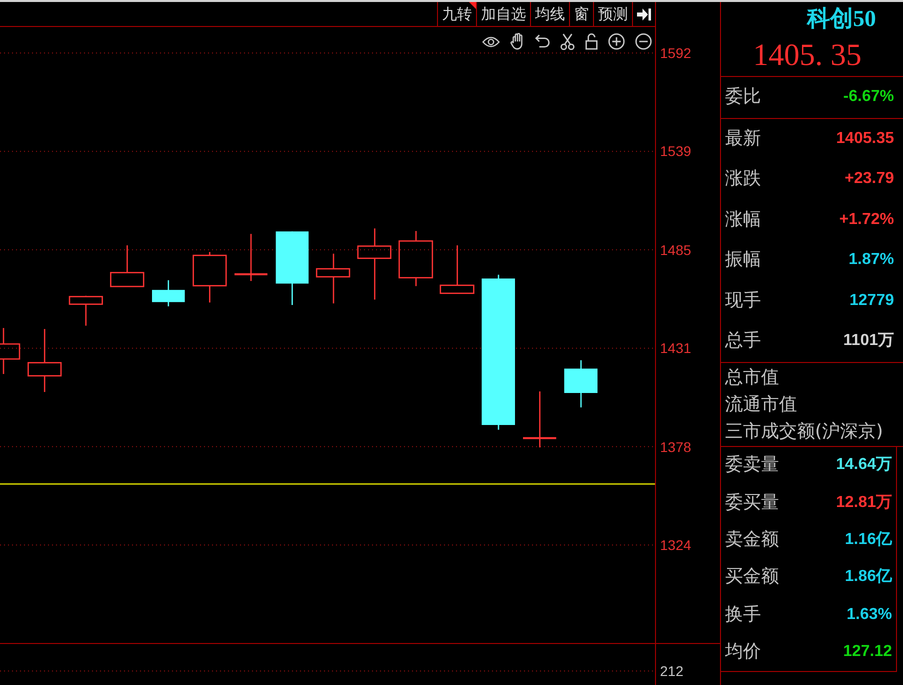  Describe the element at coordinates (868, 341) in the screenshot. I see `field-value: 1101万` at that location.